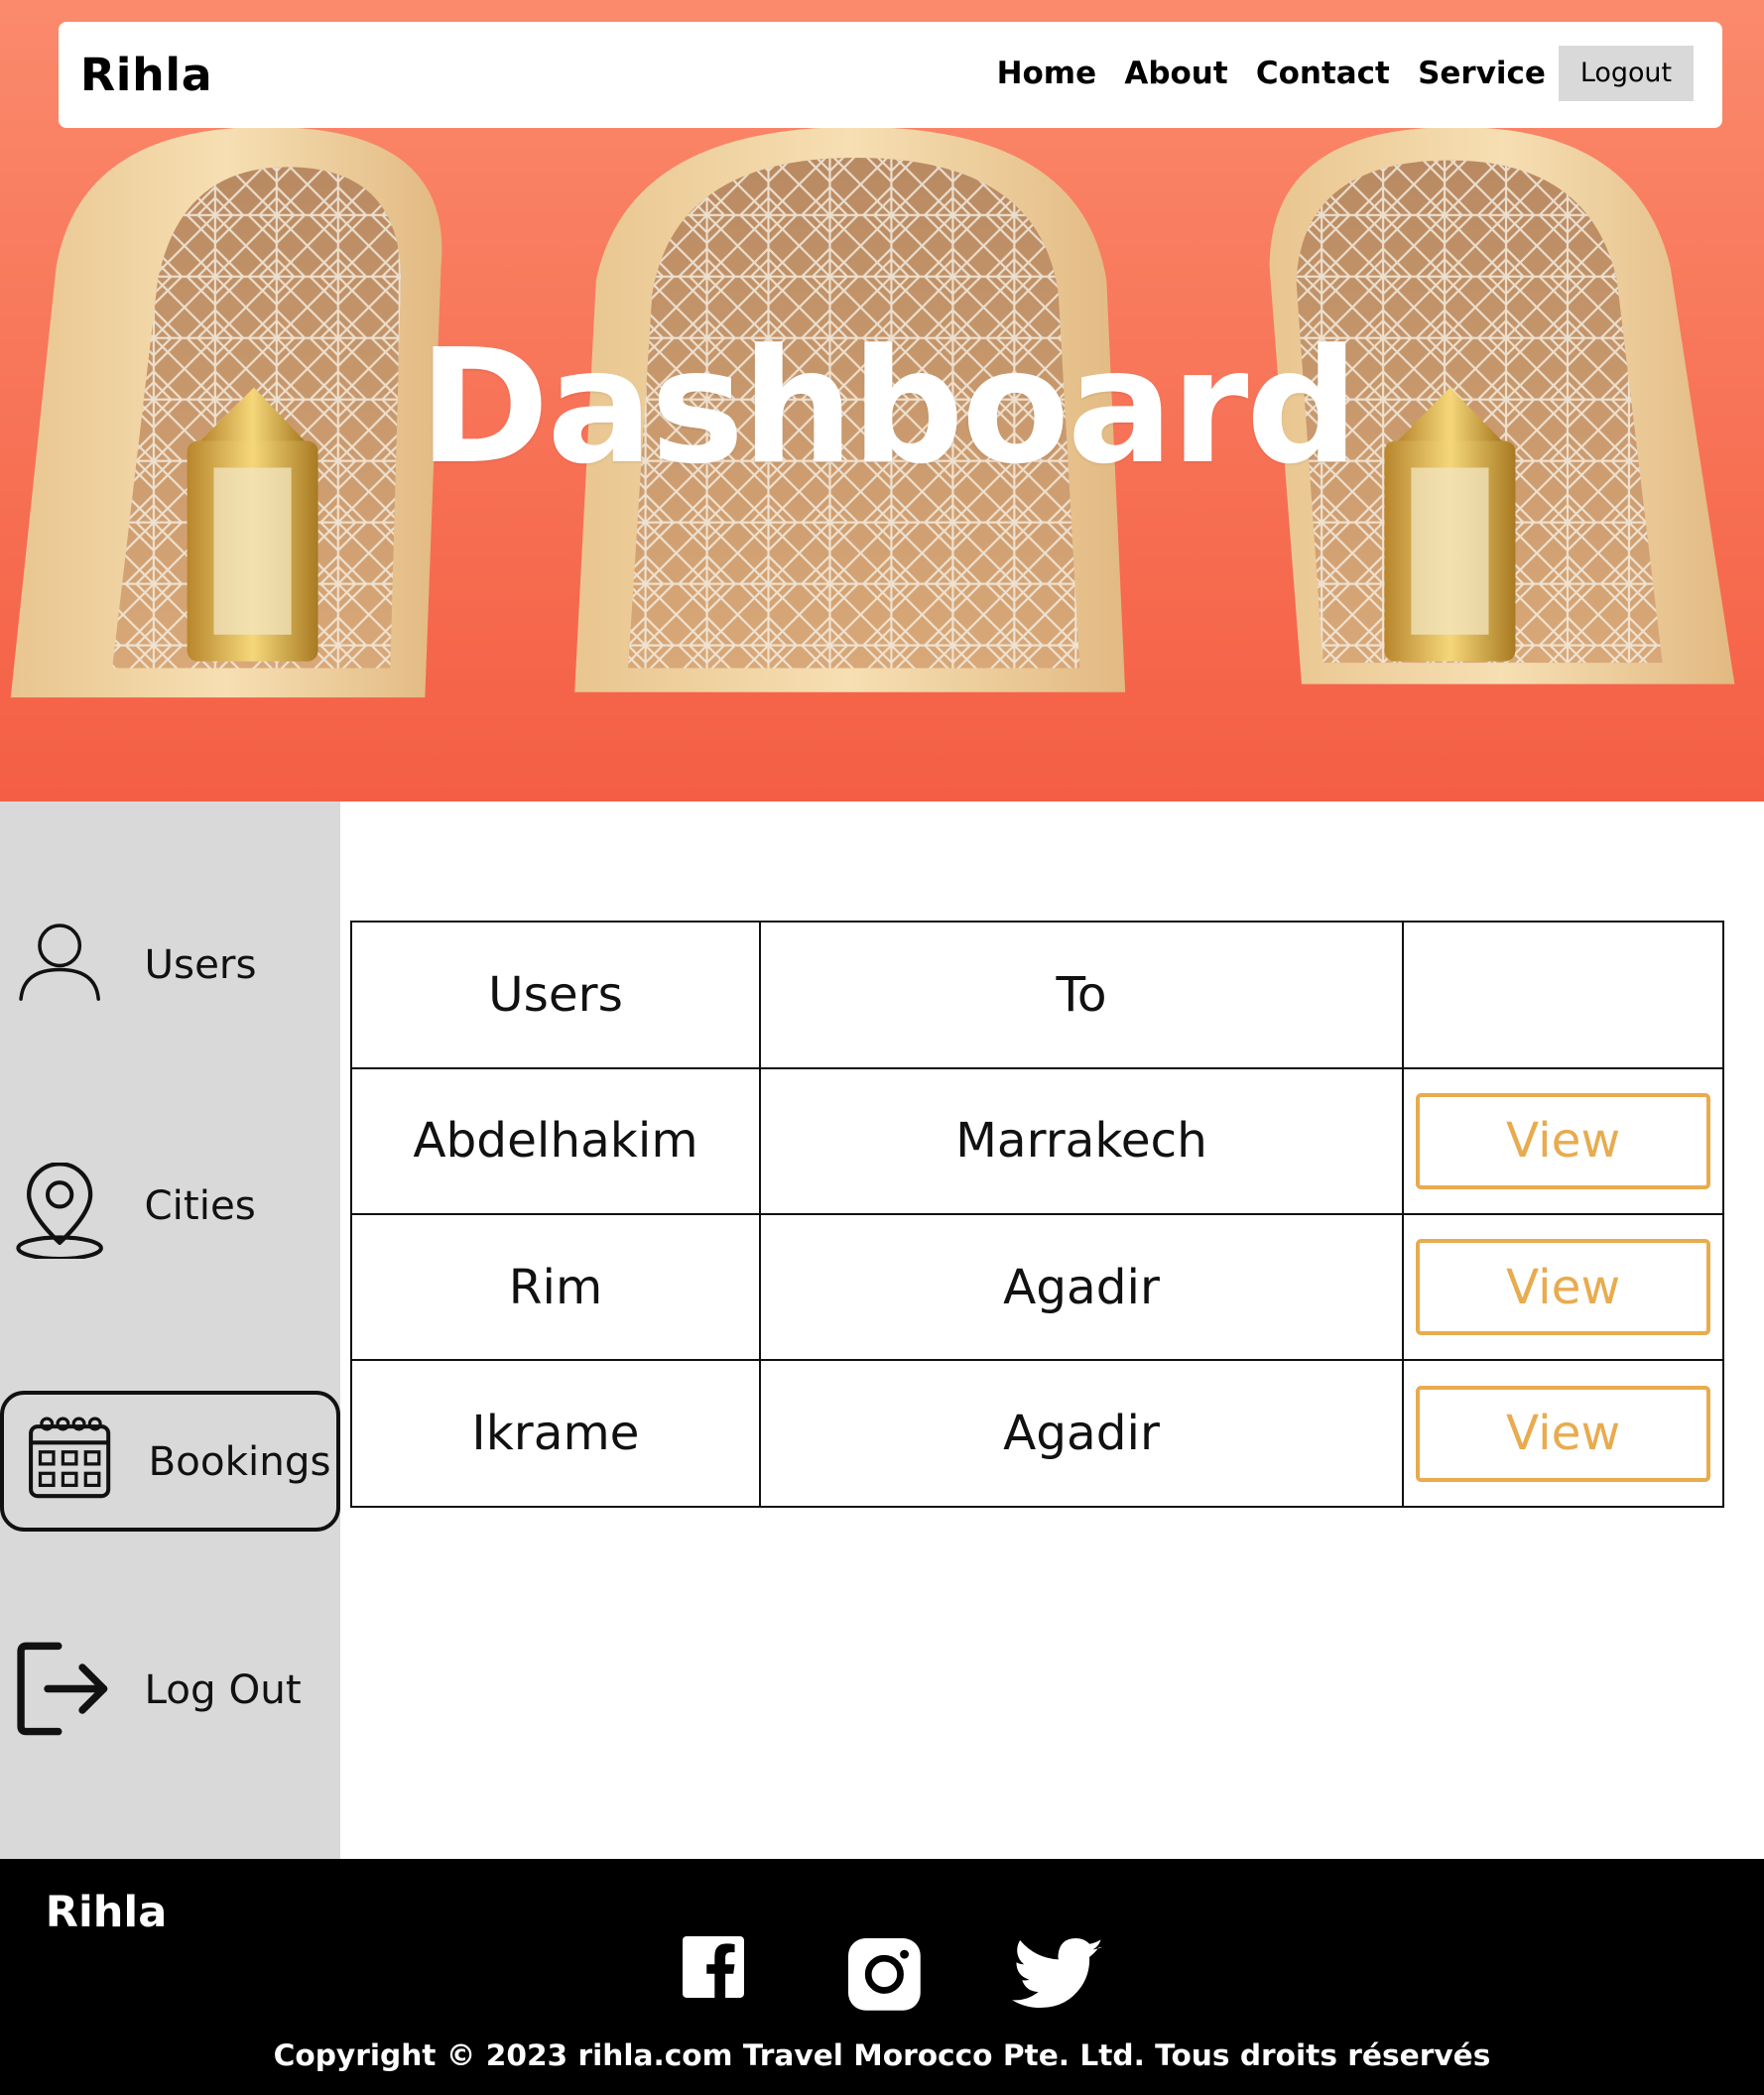  I want to click on cell-user: Rim, so click(555, 1287).